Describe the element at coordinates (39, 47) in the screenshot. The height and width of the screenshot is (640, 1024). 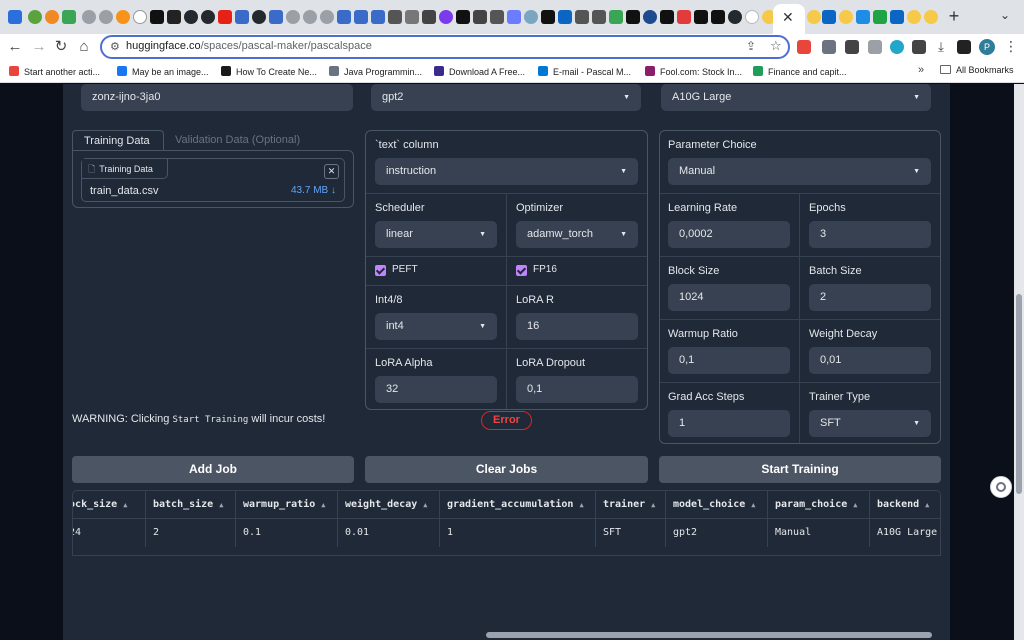
I see `forward-arrow-icon: →` at that location.